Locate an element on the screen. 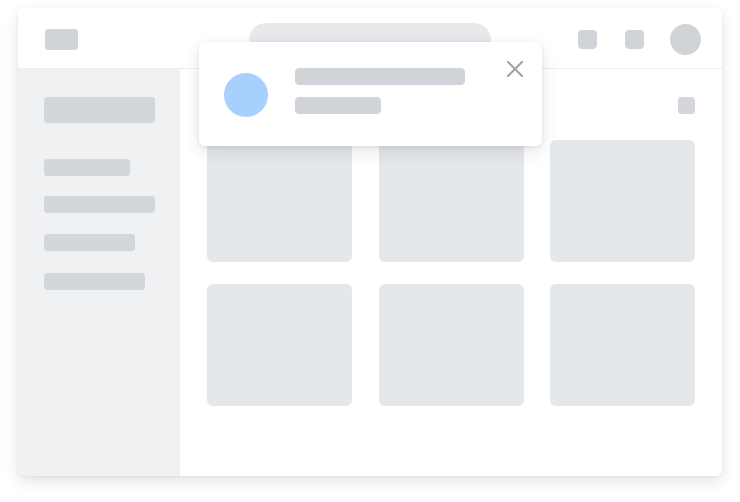 The image size is (740, 502). toast-avatar is located at coordinates (246, 95).